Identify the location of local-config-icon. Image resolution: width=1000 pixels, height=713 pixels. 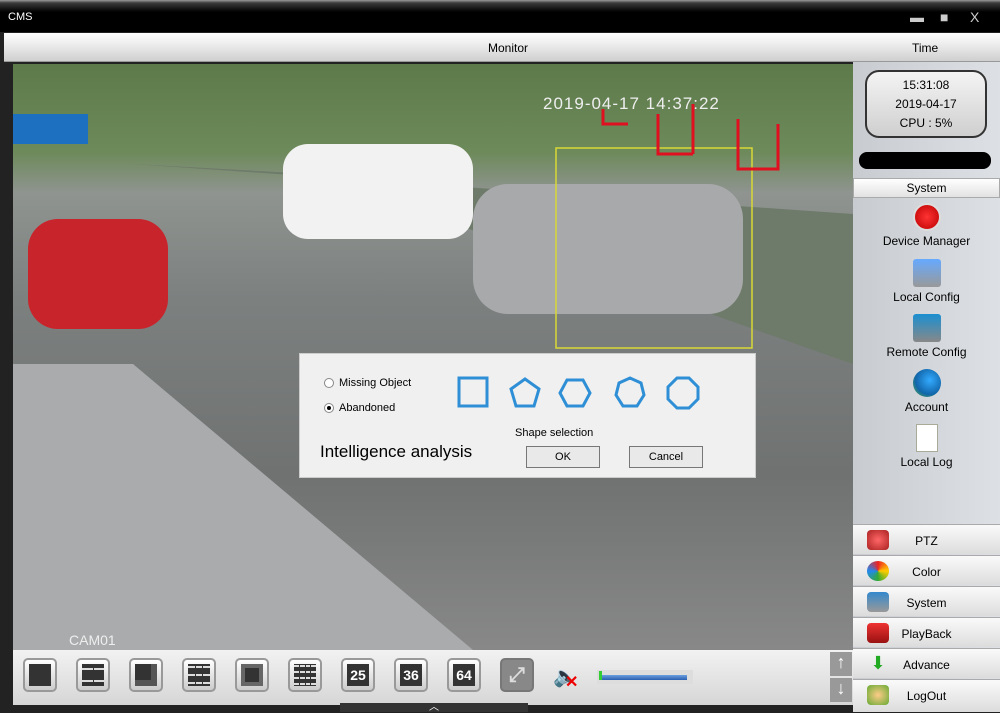
(926, 273).